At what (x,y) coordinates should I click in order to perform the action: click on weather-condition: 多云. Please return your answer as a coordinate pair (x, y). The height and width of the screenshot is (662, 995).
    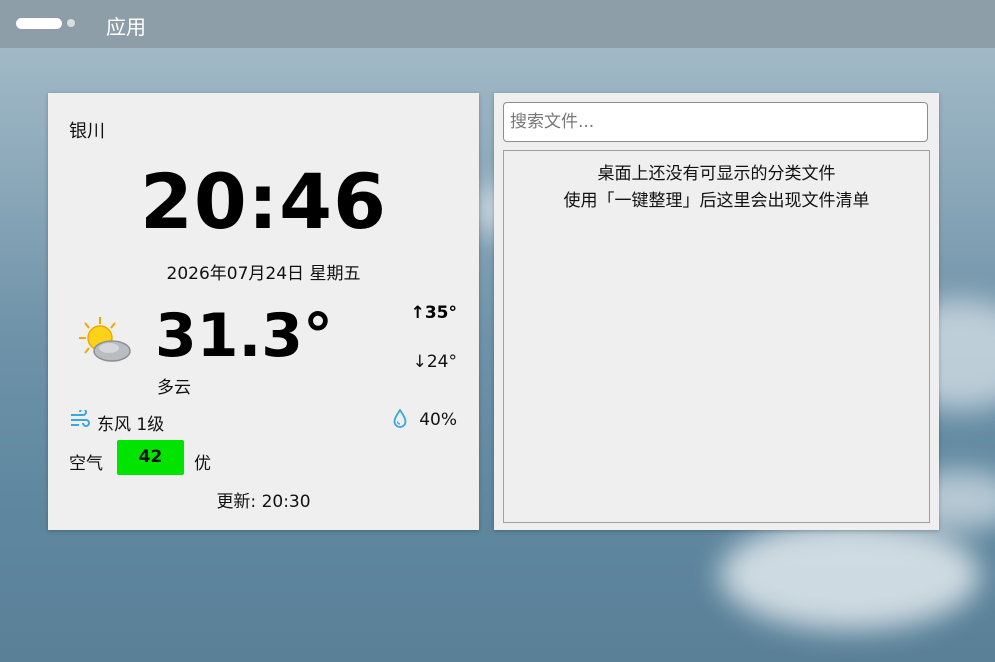
    Looking at the image, I should click on (174, 388).